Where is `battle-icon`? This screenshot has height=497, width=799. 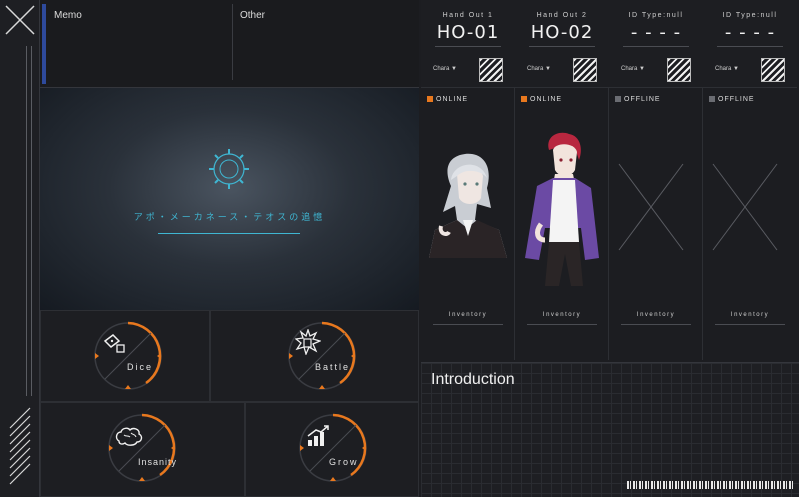
battle-icon is located at coordinates (308, 342).